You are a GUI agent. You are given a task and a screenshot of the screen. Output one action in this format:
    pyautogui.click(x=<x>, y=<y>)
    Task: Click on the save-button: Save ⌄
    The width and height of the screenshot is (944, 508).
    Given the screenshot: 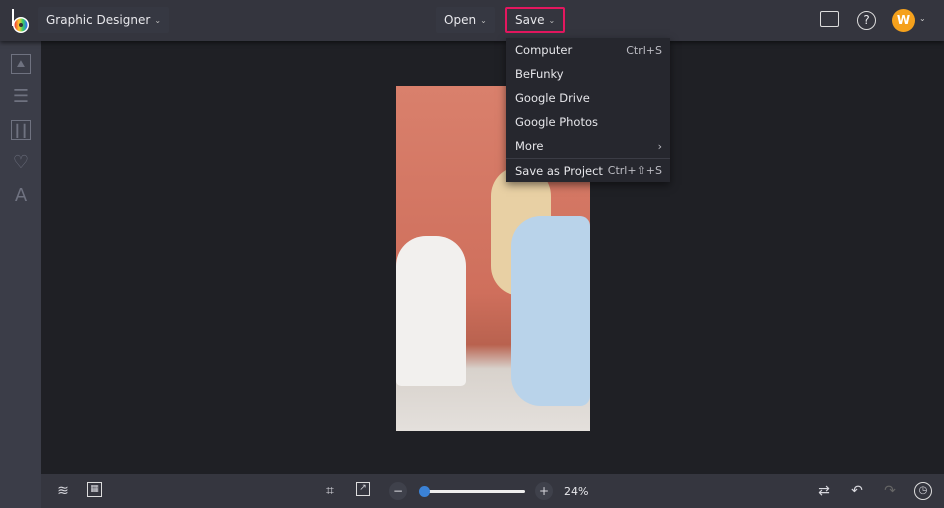 What is the action you would take?
    pyautogui.click(x=535, y=20)
    